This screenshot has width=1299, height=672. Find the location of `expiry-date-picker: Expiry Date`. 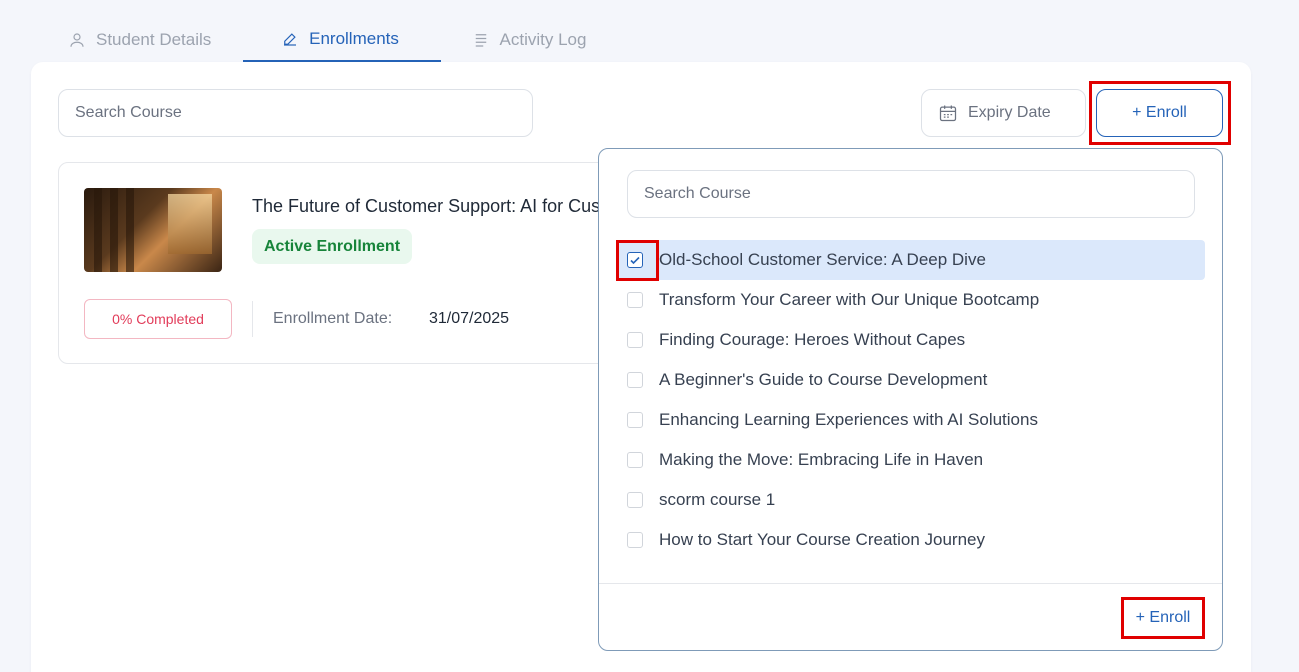

expiry-date-picker: Expiry Date is located at coordinates (1003, 113).